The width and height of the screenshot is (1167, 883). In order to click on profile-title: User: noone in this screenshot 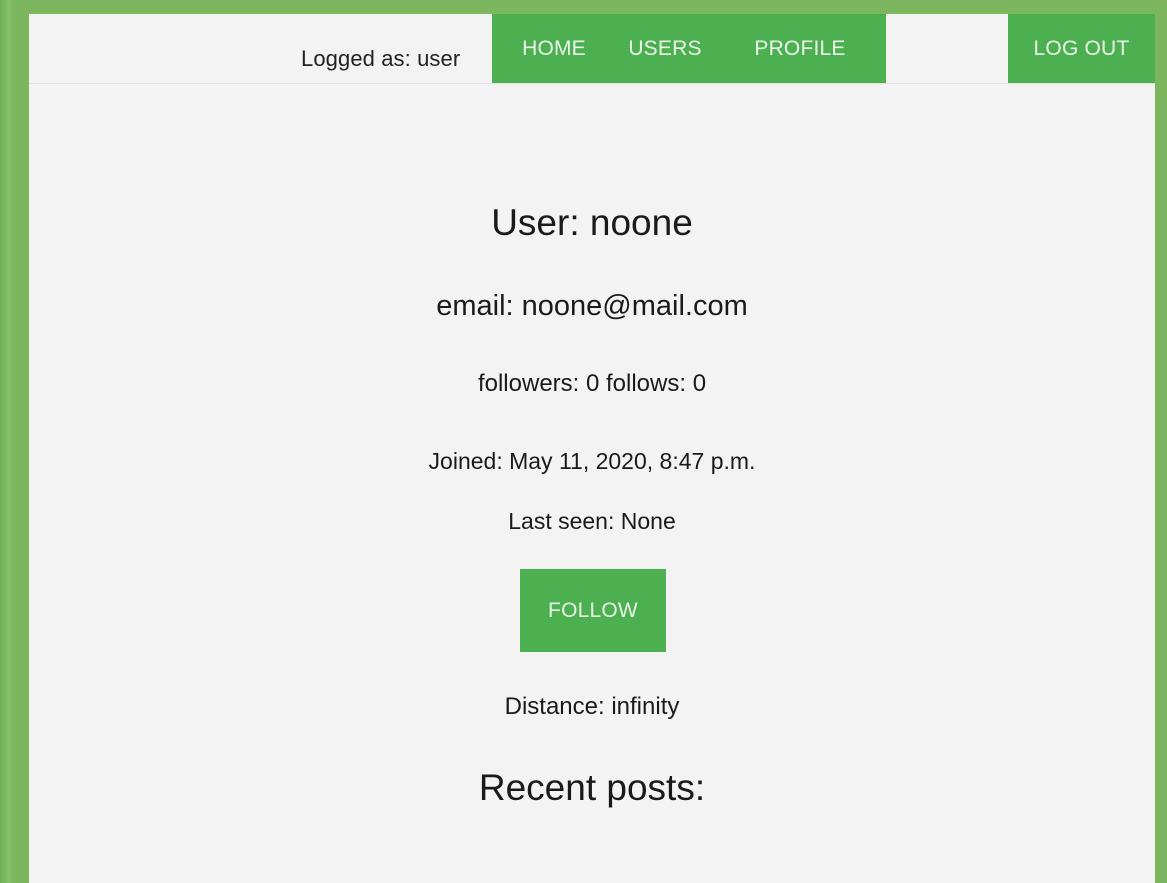, I will do `click(592, 222)`.